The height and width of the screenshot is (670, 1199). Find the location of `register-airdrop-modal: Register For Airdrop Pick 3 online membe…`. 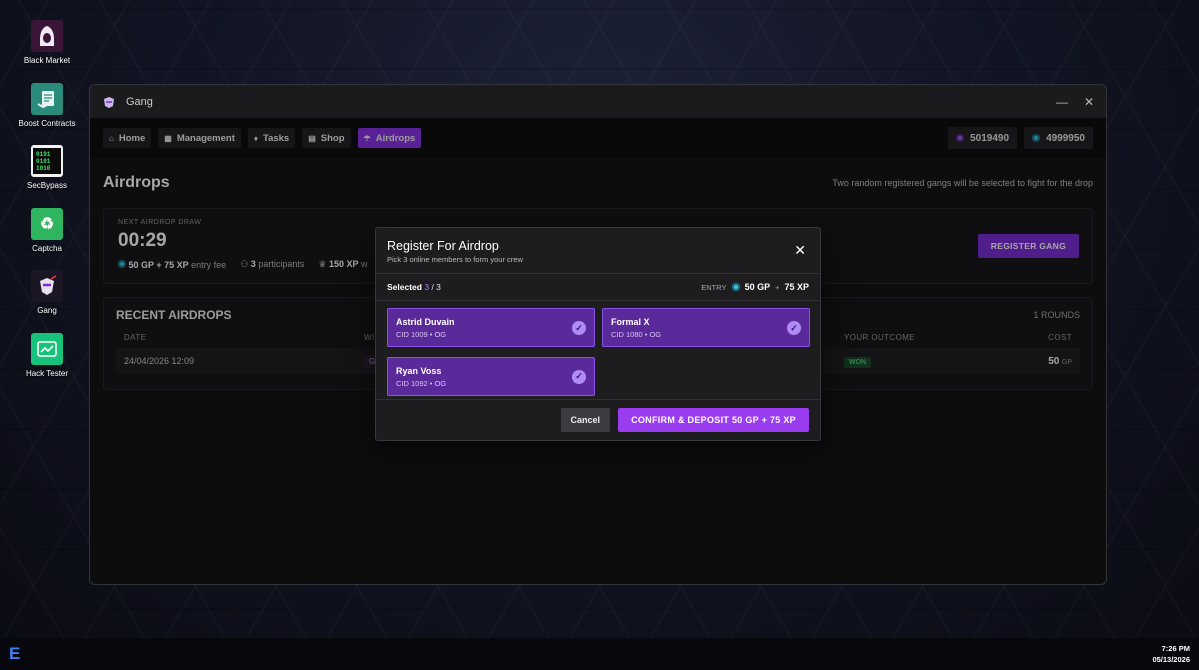

register-airdrop-modal: Register For Airdrop Pick 3 online membe… is located at coordinates (598, 334).